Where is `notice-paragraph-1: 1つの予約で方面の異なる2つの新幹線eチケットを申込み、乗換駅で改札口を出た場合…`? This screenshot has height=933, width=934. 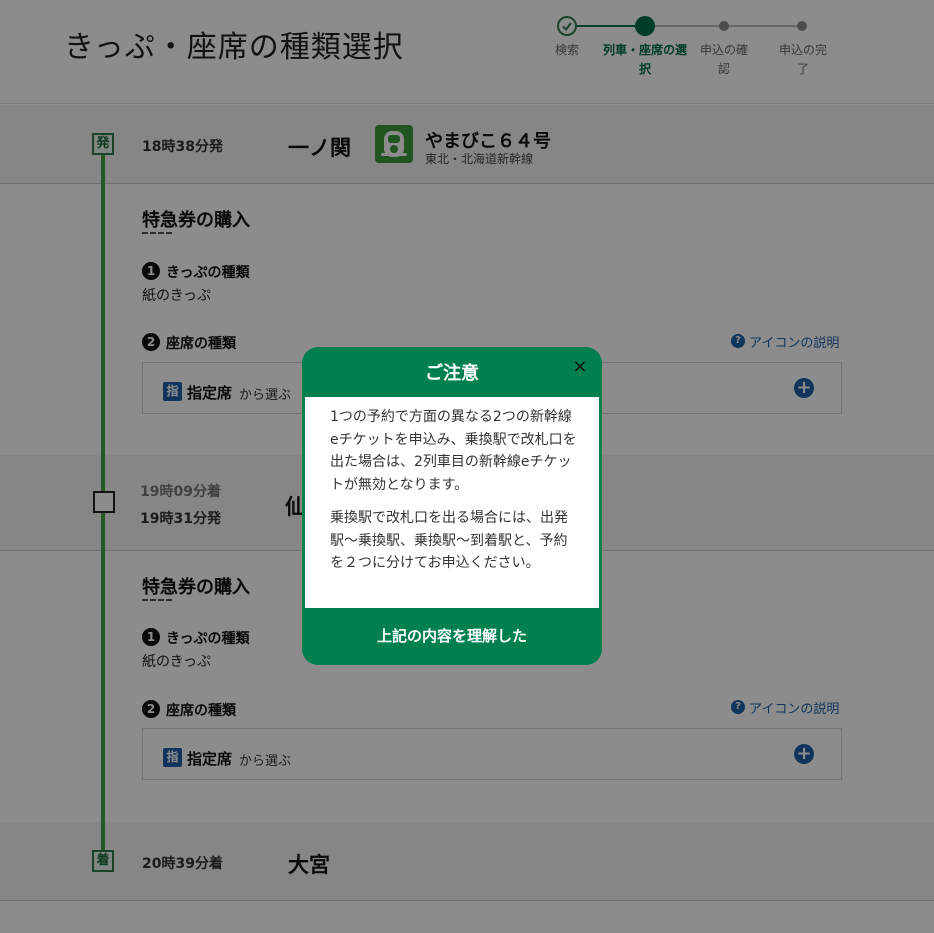
notice-paragraph-1: 1つの予約で方面の異なる2つの新幹線eチケットを申込み、乗換駅で改札口を出た場合… is located at coordinates (453, 451).